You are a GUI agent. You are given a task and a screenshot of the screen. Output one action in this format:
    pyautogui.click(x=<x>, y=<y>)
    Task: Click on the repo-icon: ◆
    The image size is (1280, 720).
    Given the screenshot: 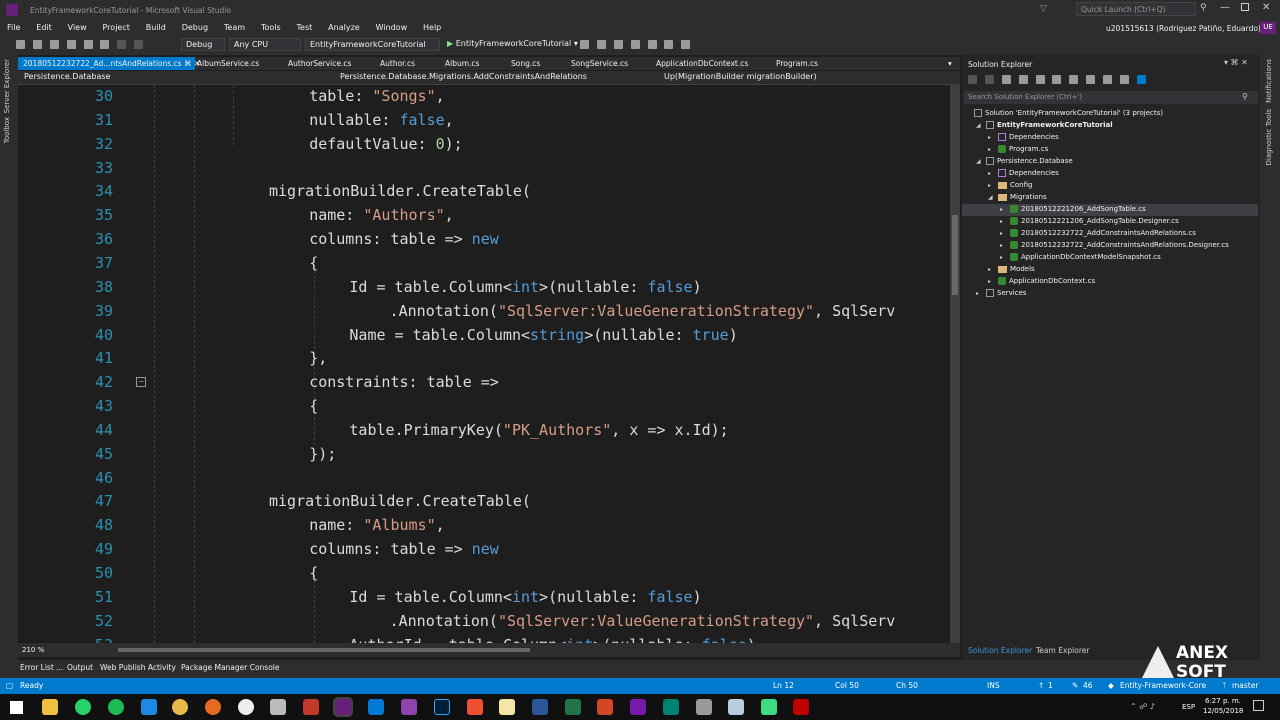 What is the action you would take?
    pyautogui.click(x=1111, y=685)
    